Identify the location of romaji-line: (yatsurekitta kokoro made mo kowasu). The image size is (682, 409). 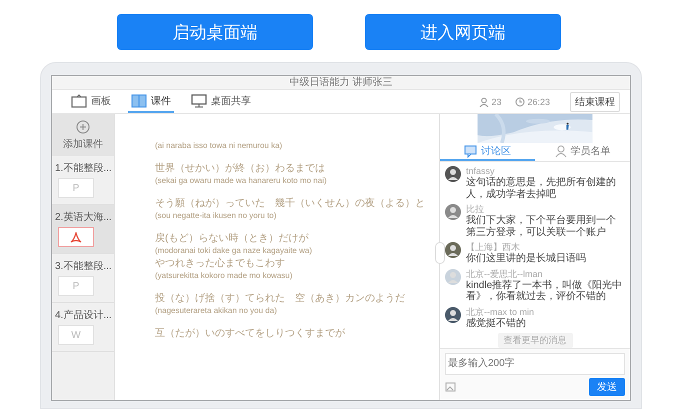
(224, 276).